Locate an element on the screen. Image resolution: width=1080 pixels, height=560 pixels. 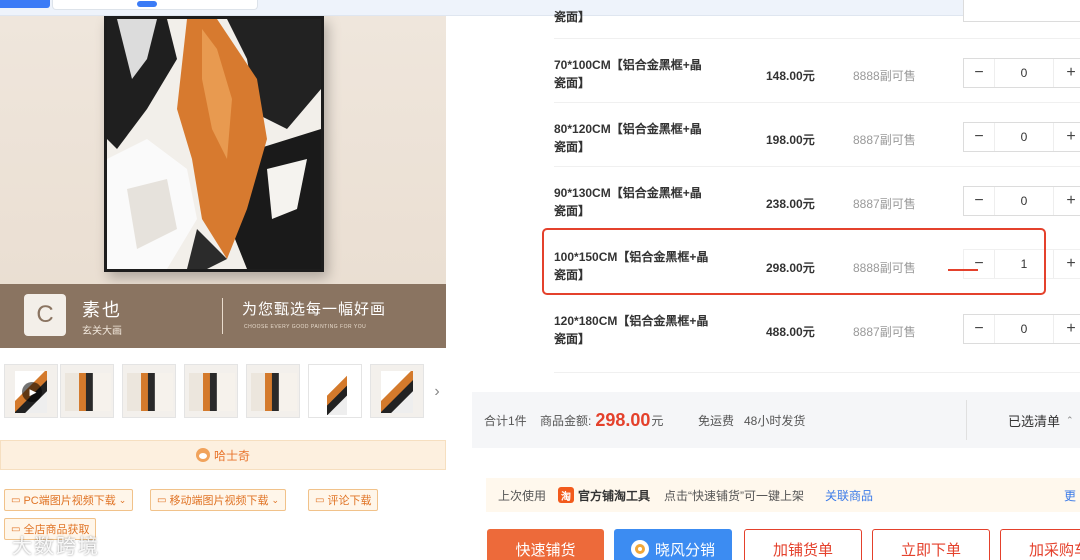
husky-plugin-bar: 哈士奇 is located at coordinates (223, 455).